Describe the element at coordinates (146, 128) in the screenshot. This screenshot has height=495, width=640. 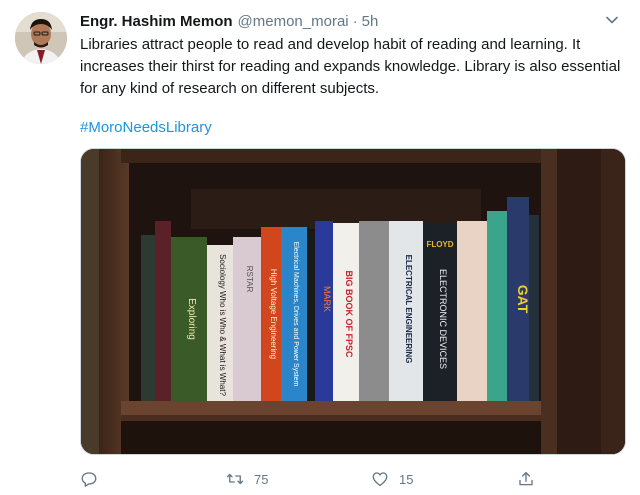
I see `hashtag-link: #MoroNeedsLibrary` at that location.